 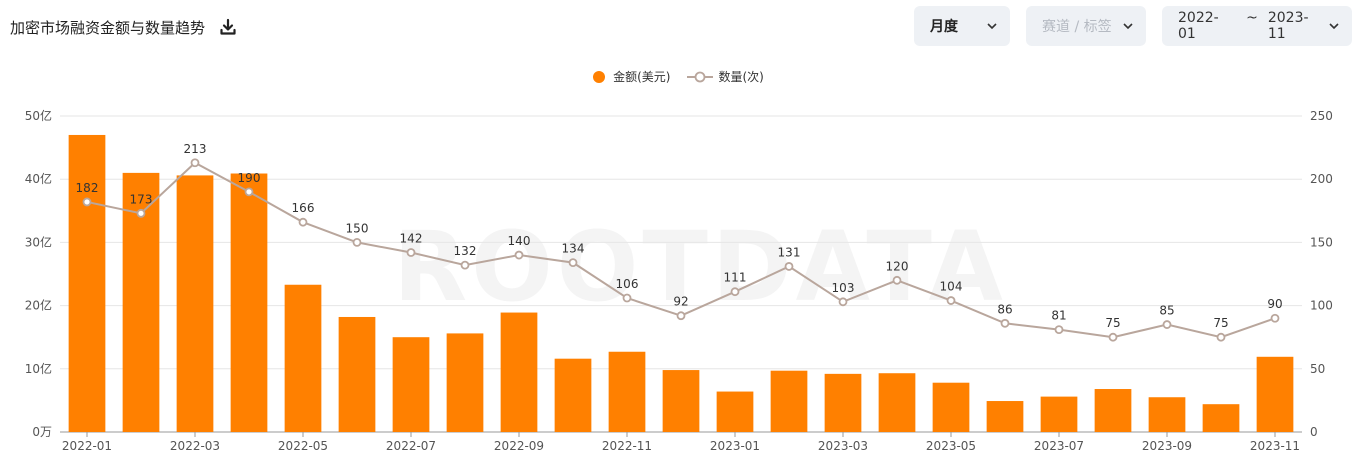 What do you see at coordinates (38, 241) in the screenshot?
I see `y-left-tick-label: 30亿` at bounding box center [38, 241].